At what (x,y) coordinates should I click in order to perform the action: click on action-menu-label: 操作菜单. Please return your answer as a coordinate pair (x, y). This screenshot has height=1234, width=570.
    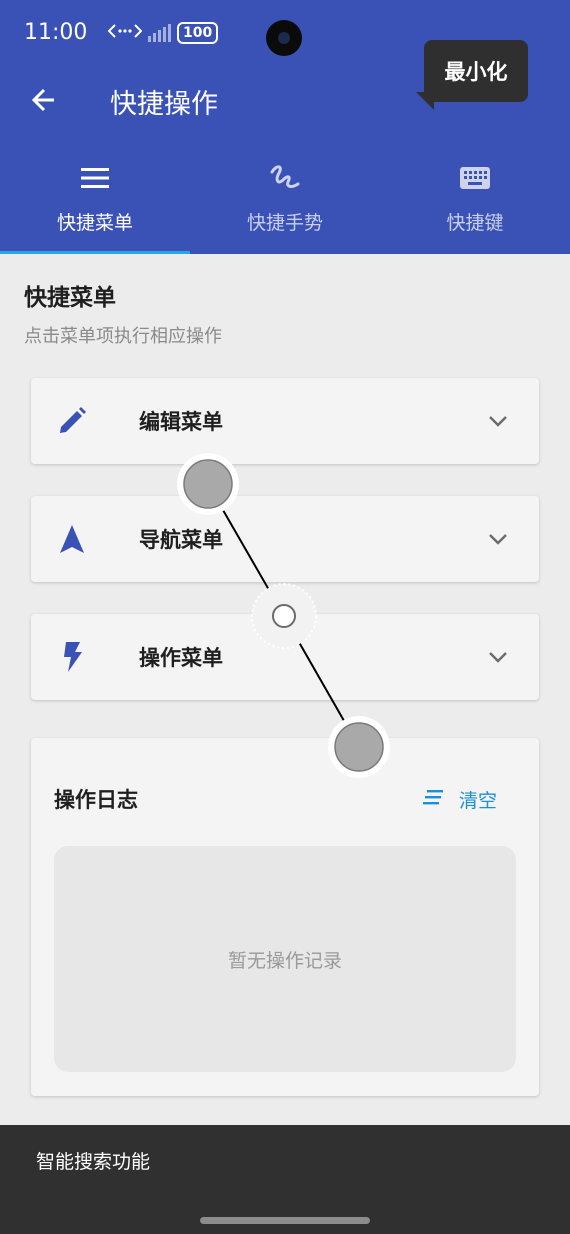
    Looking at the image, I should click on (181, 658).